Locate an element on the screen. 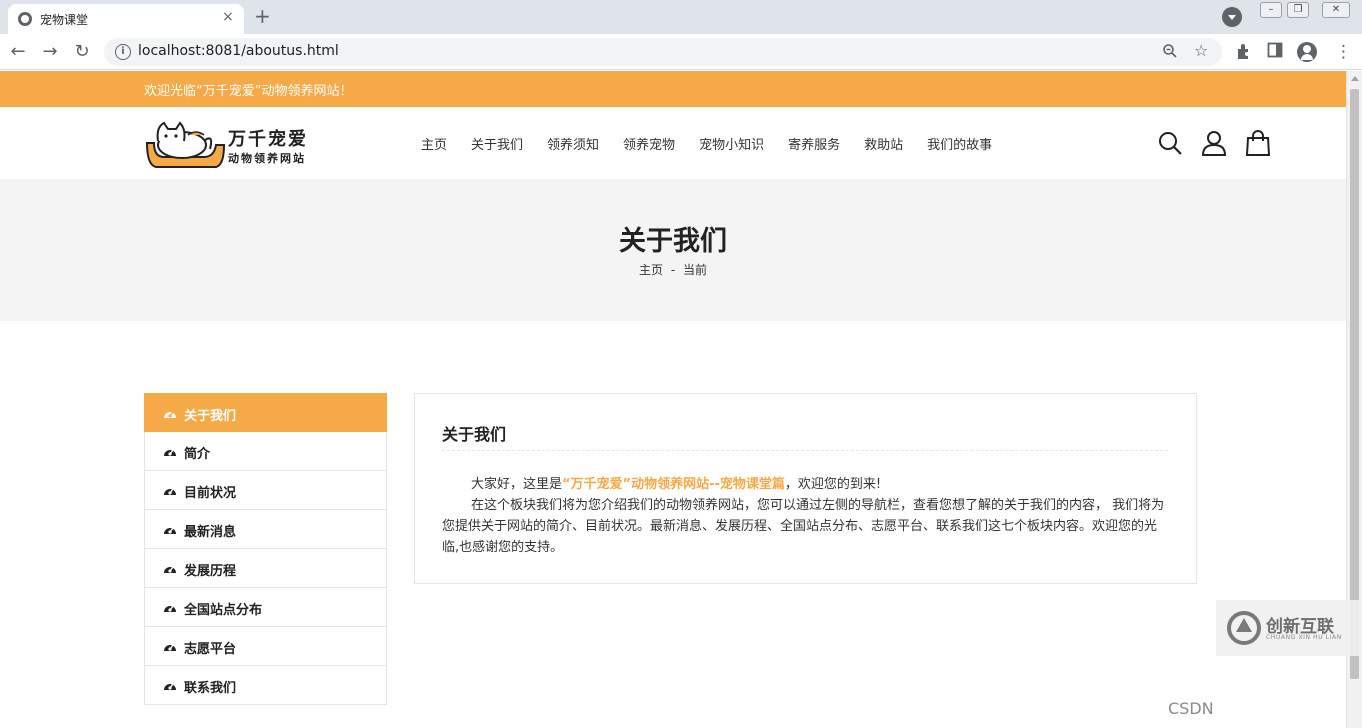 This screenshot has width=1362, height=728. about-sidebar: 关于我们 简介 目前状况 最新消息 发展历程 全国站点分布 志愿平台 联系我们 is located at coordinates (265, 549).